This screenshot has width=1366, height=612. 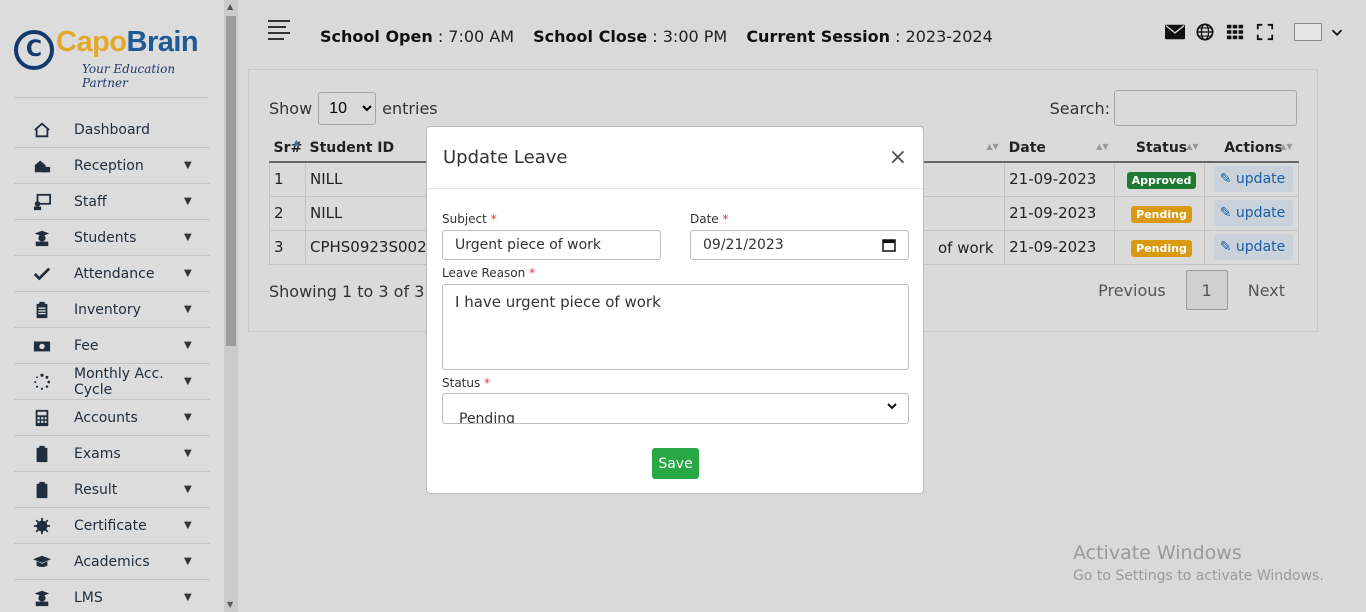 What do you see at coordinates (347, 108) in the screenshot?
I see `entries-select: 10` at bounding box center [347, 108].